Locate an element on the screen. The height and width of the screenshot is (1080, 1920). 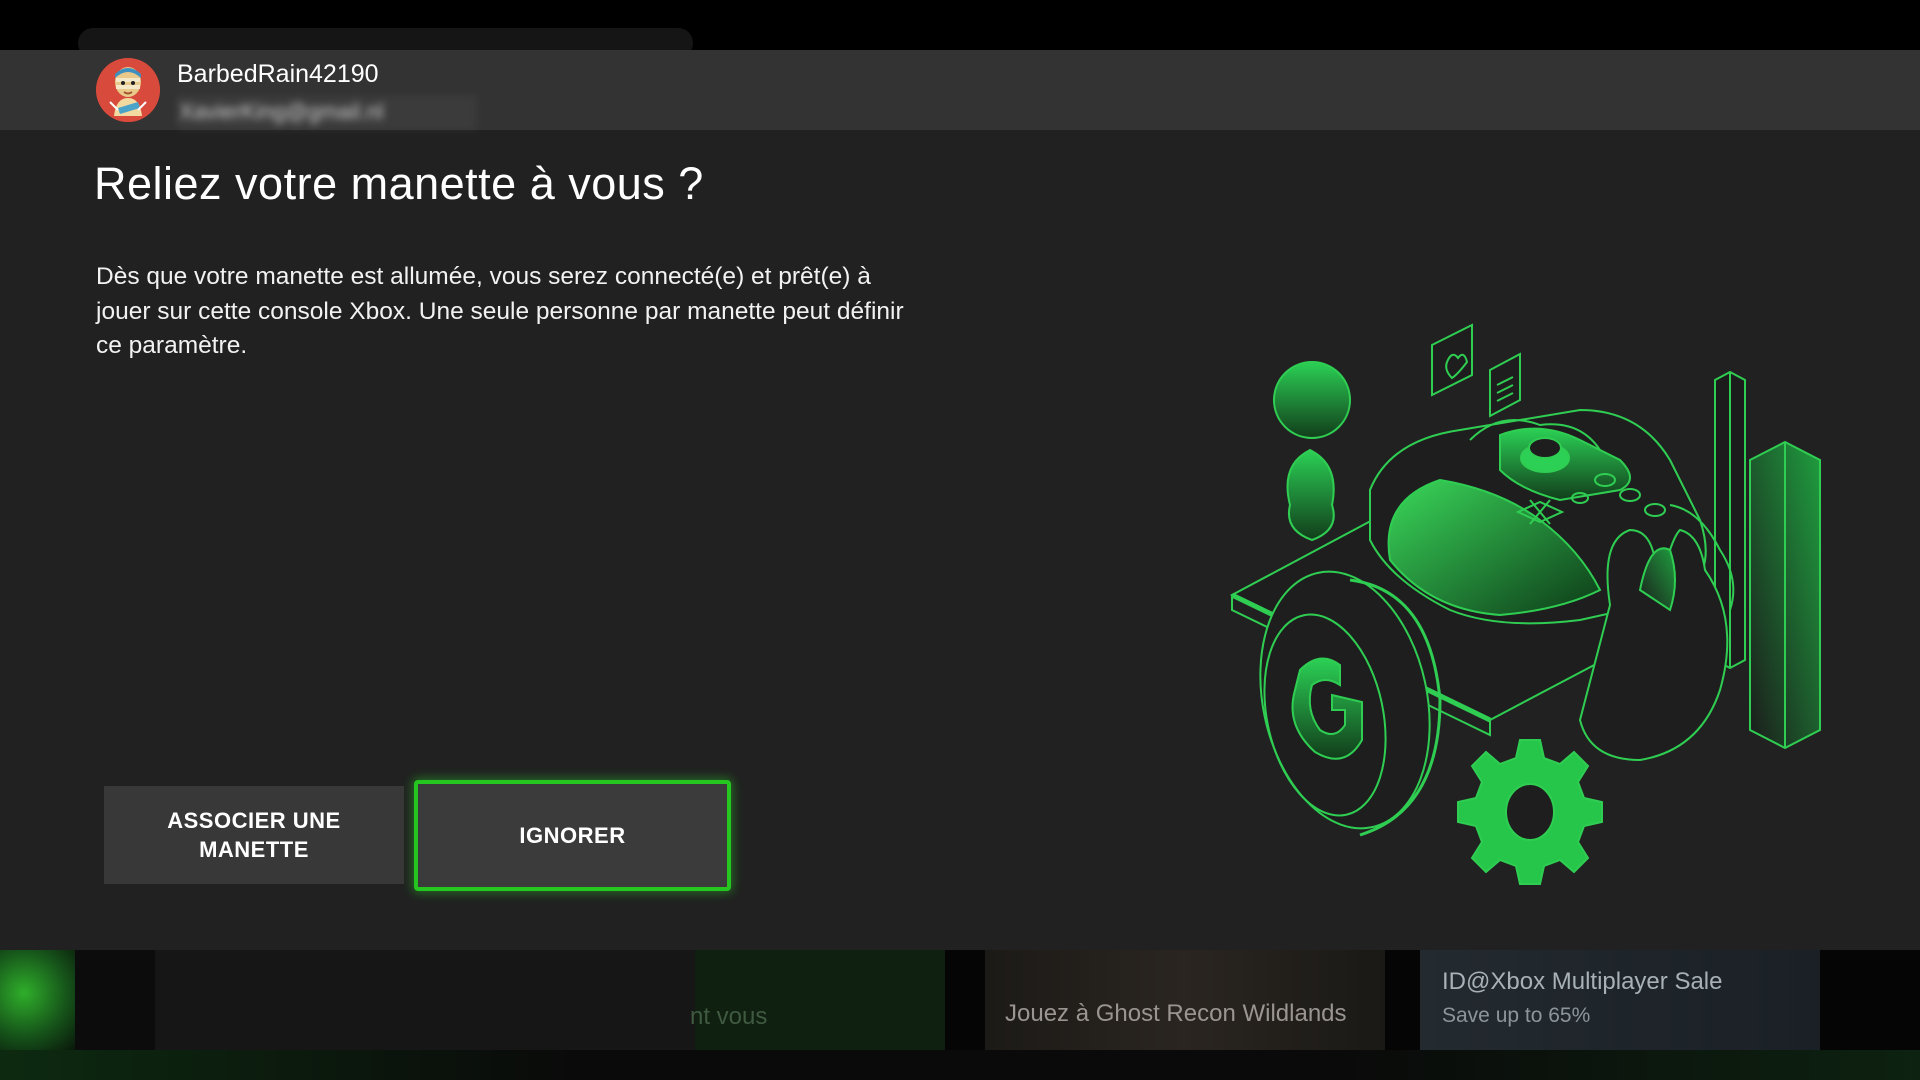
avatar is located at coordinates (128, 90).